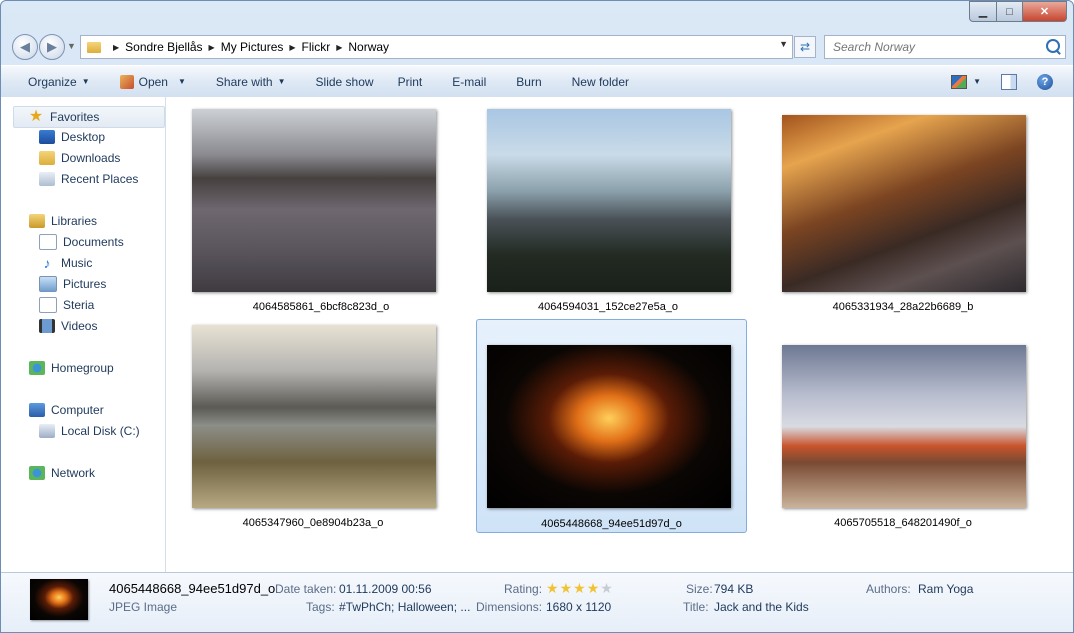  I want to click on libraries-icon, so click(37, 221).